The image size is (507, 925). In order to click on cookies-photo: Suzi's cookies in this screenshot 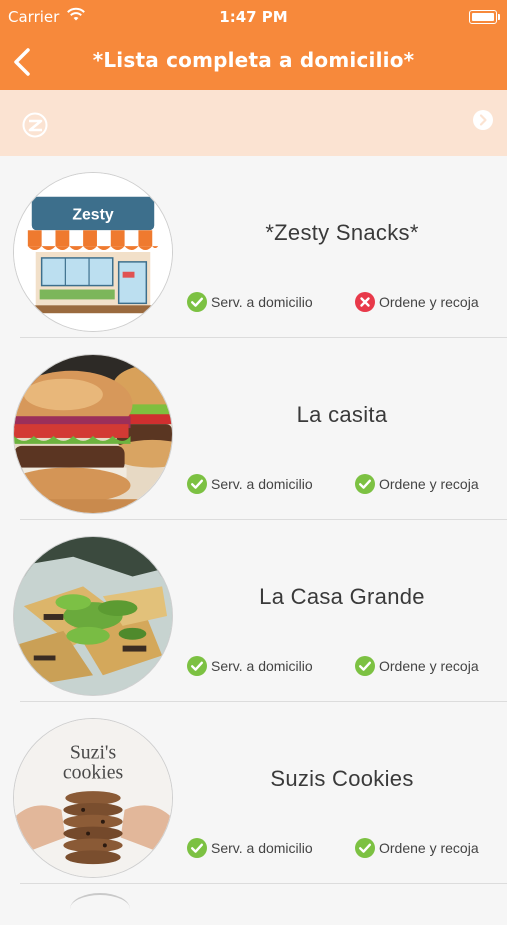, I will do `click(93, 798)`.